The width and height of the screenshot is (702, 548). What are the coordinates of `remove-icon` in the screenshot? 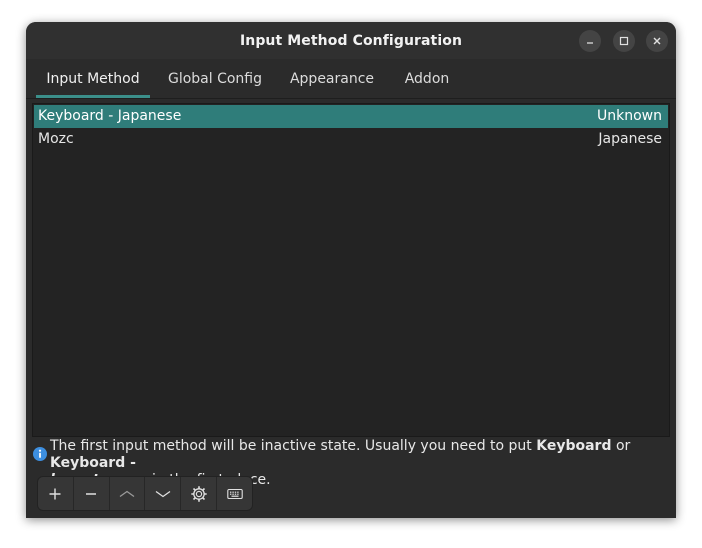 It's located at (91, 493).